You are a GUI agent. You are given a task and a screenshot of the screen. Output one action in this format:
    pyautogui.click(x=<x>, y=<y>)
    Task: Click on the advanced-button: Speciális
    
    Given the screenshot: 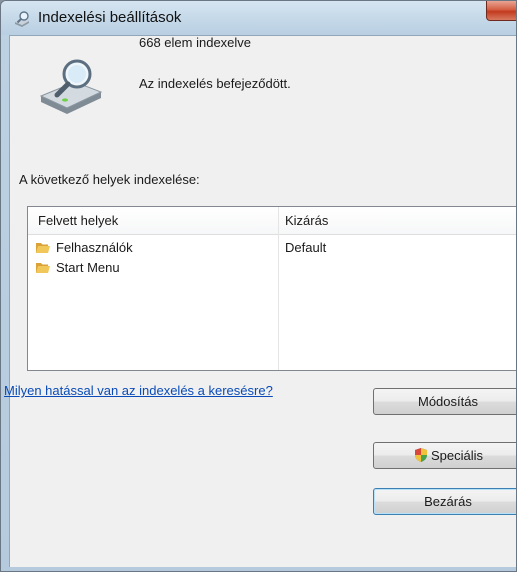 What is the action you would take?
    pyautogui.click(x=444, y=455)
    